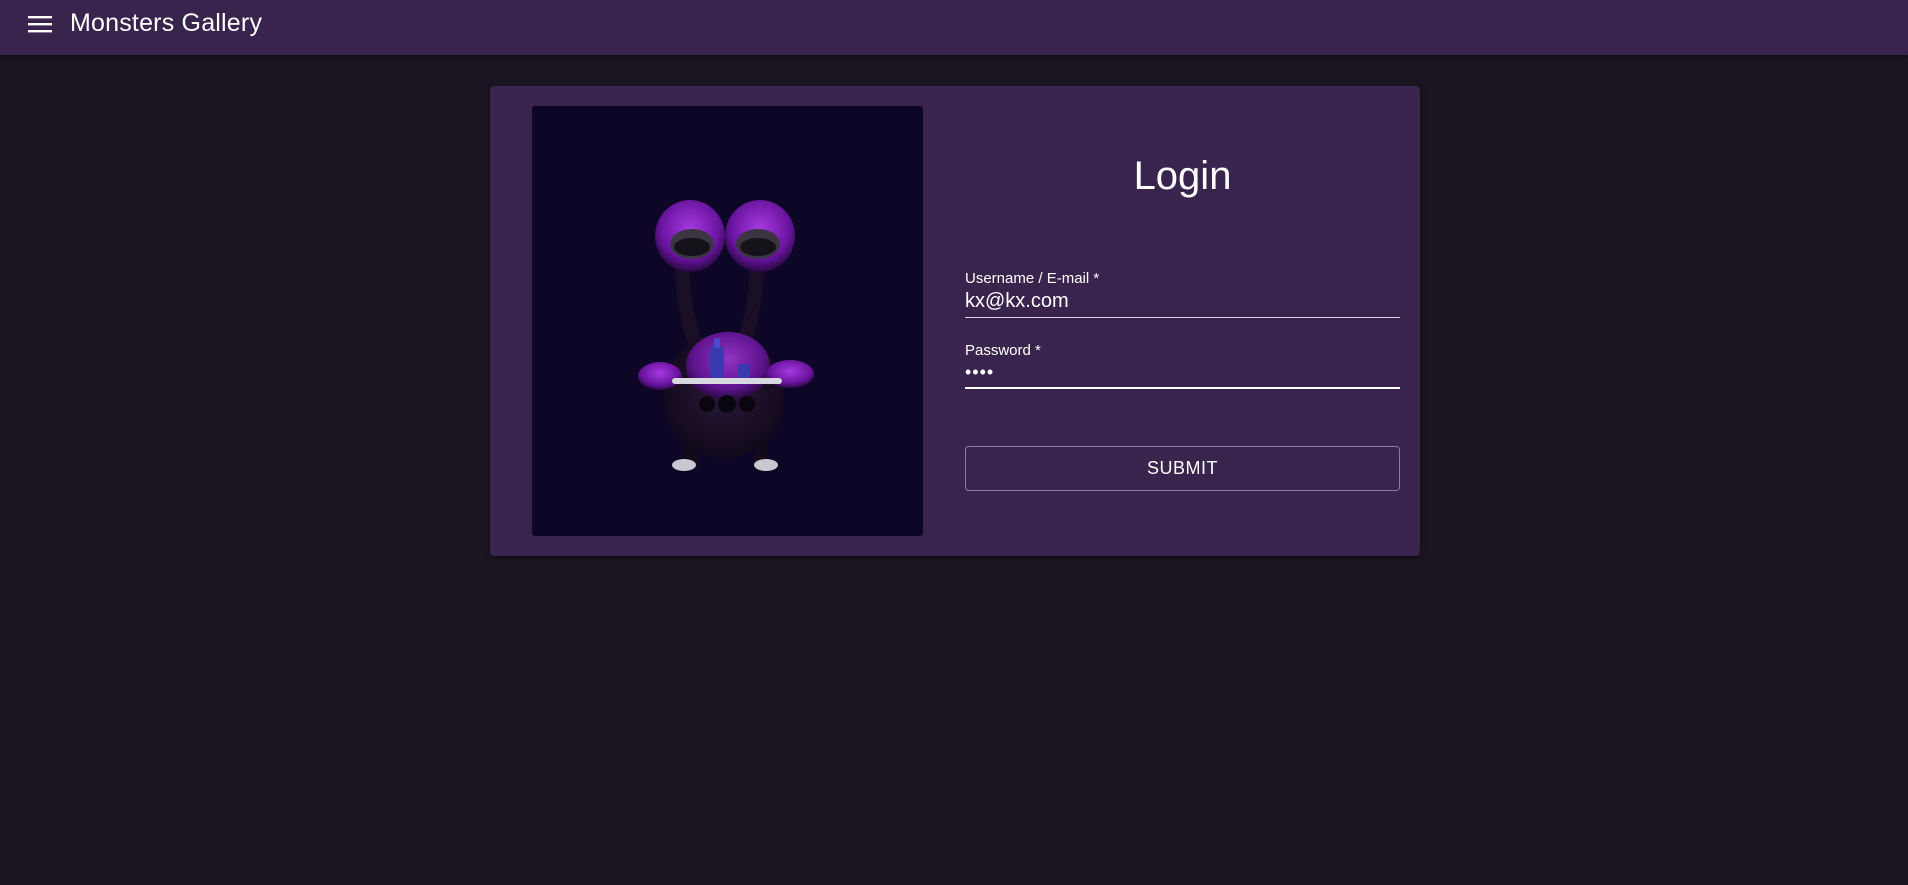  What do you see at coordinates (1182, 468) in the screenshot?
I see `submit-button: SUBMIT` at bounding box center [1182, 468].